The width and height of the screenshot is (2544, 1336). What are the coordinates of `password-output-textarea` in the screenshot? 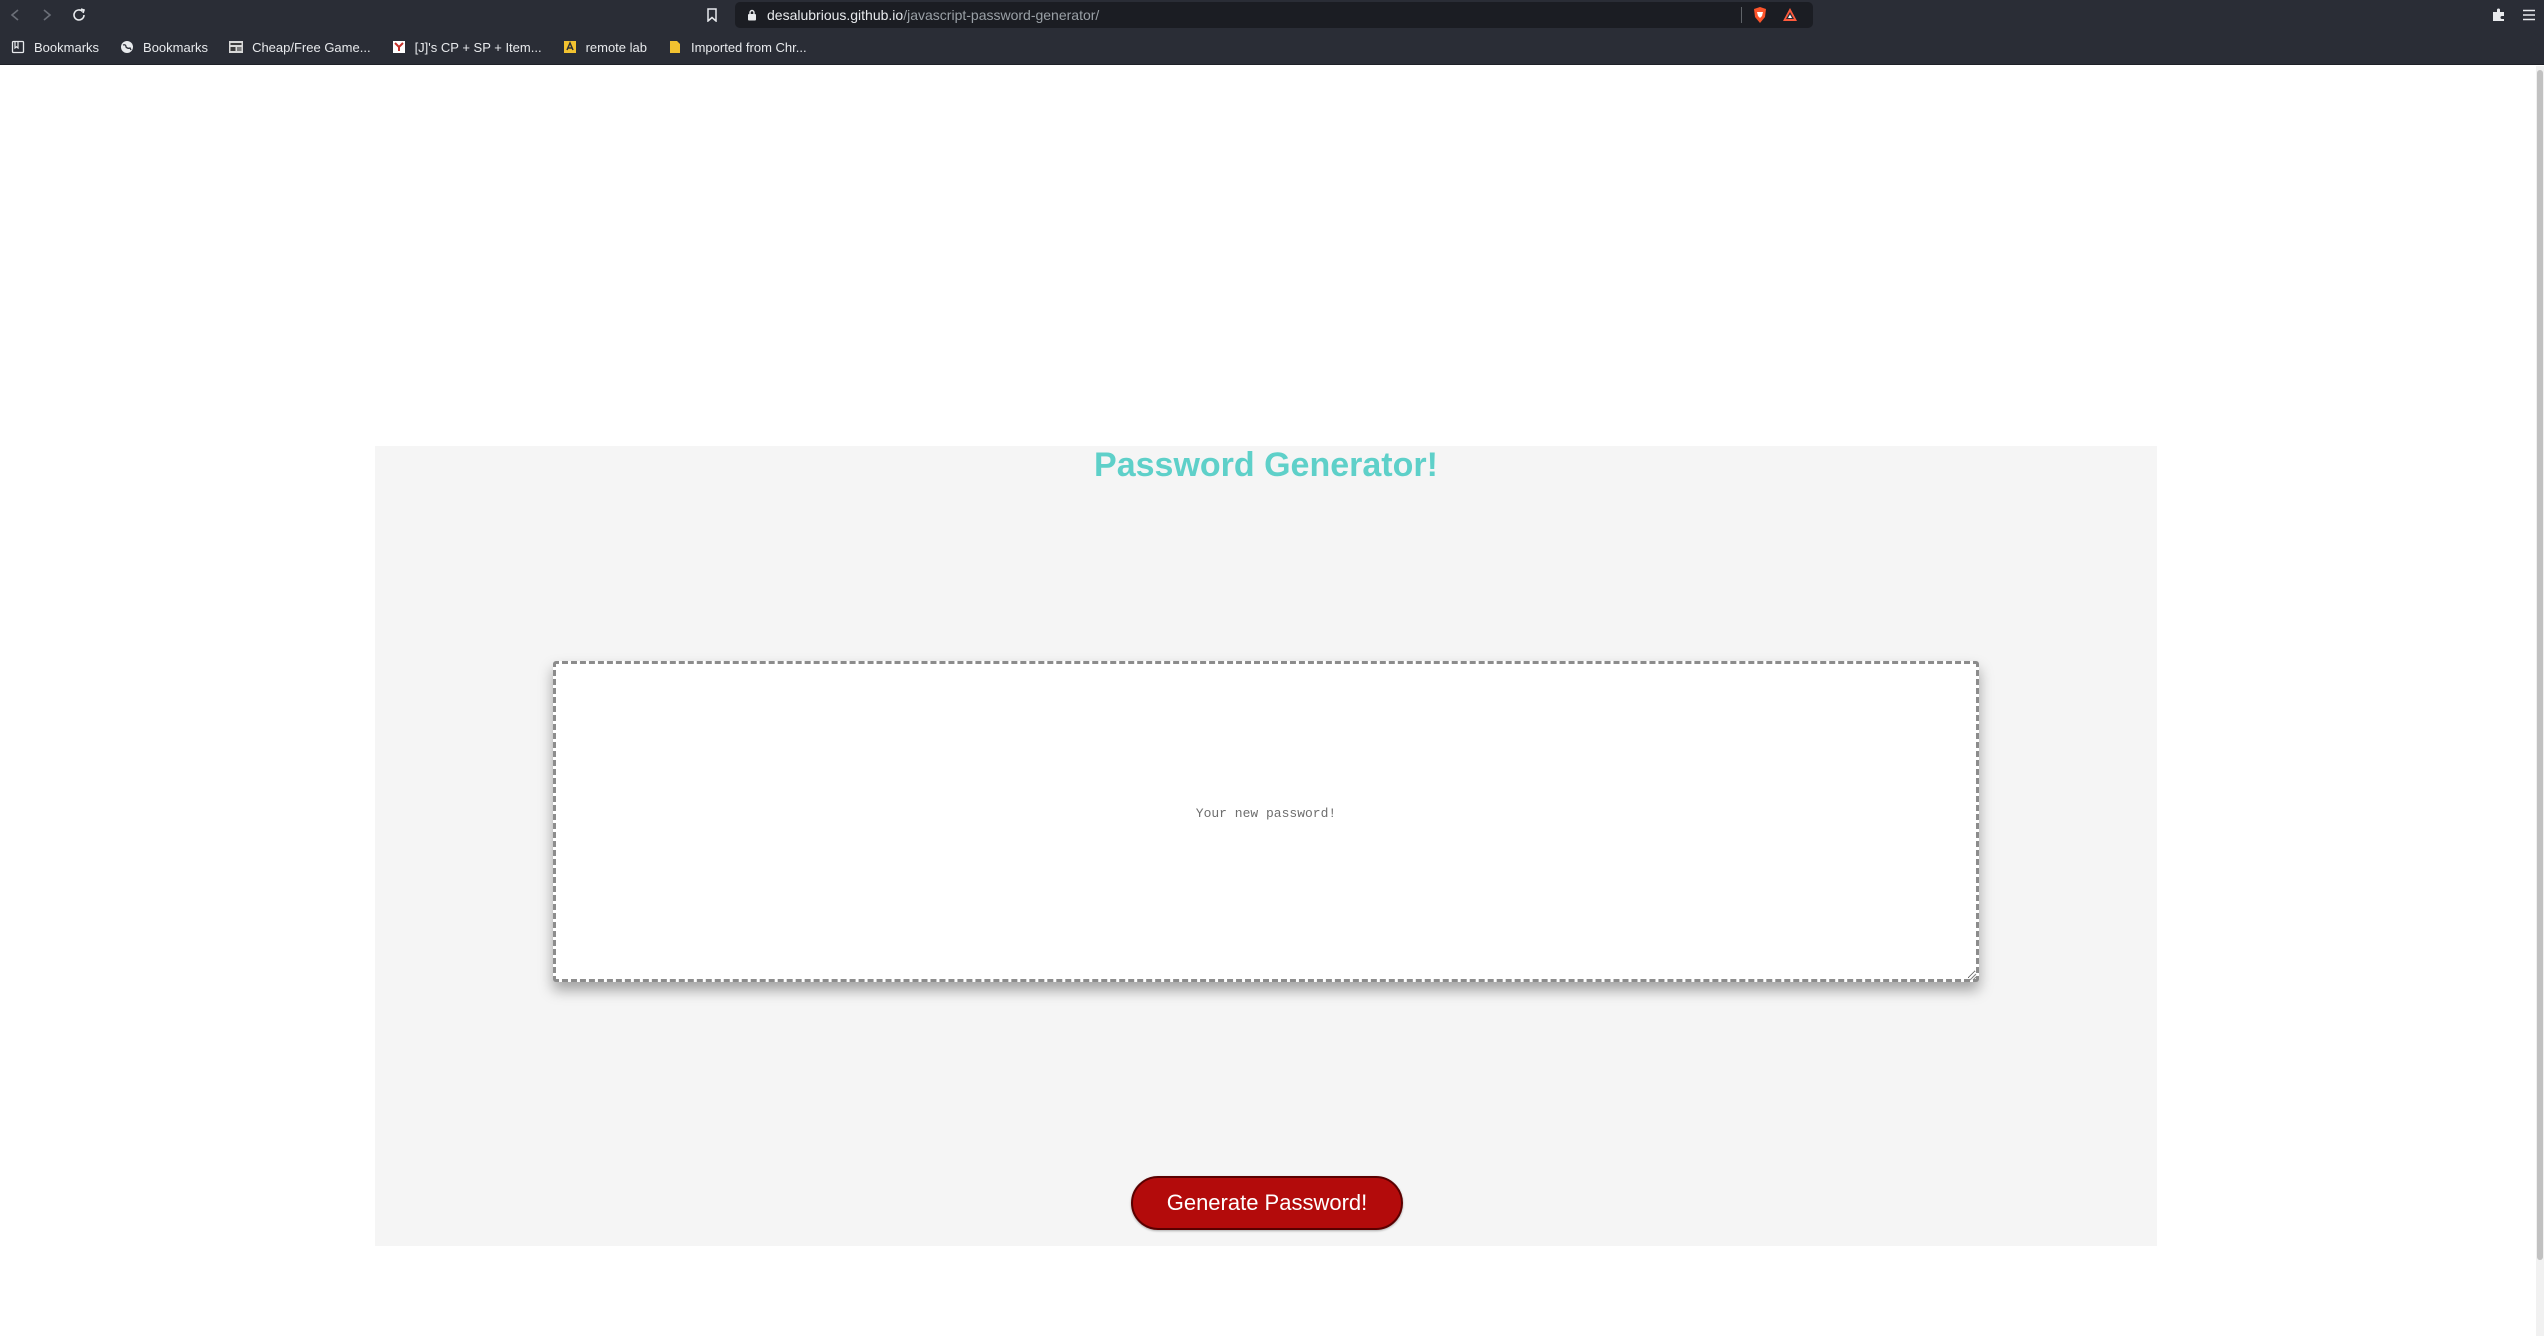 It's located at (1266, 821).